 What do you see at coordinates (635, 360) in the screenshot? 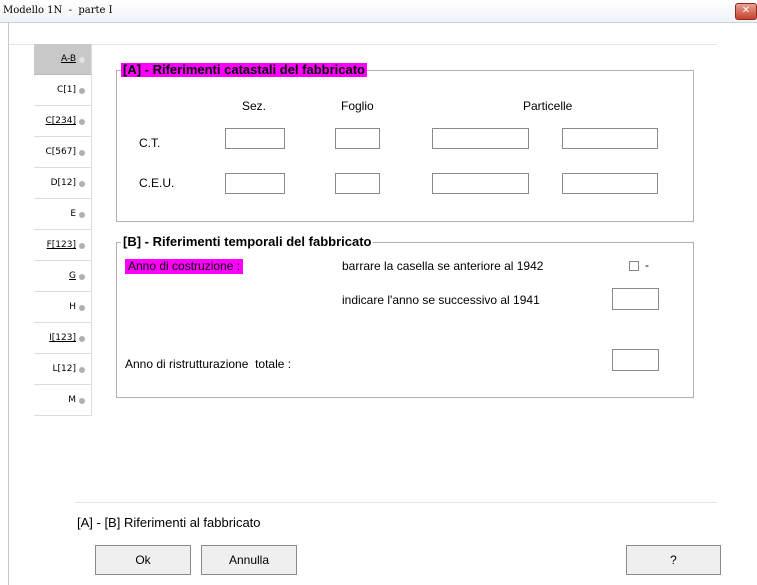
I see `anno-ristrutturazione-input` at bounding box center [635, 360].